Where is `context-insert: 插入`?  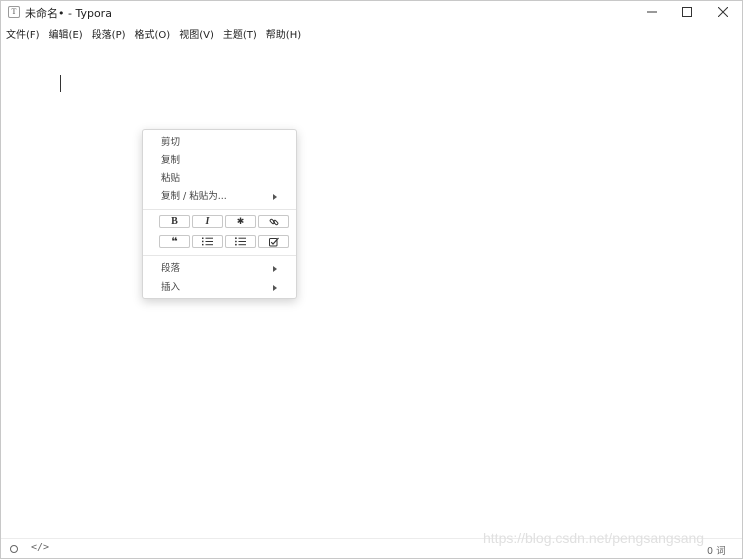 context-insert: 插入 is located at coordinates (219, 287).